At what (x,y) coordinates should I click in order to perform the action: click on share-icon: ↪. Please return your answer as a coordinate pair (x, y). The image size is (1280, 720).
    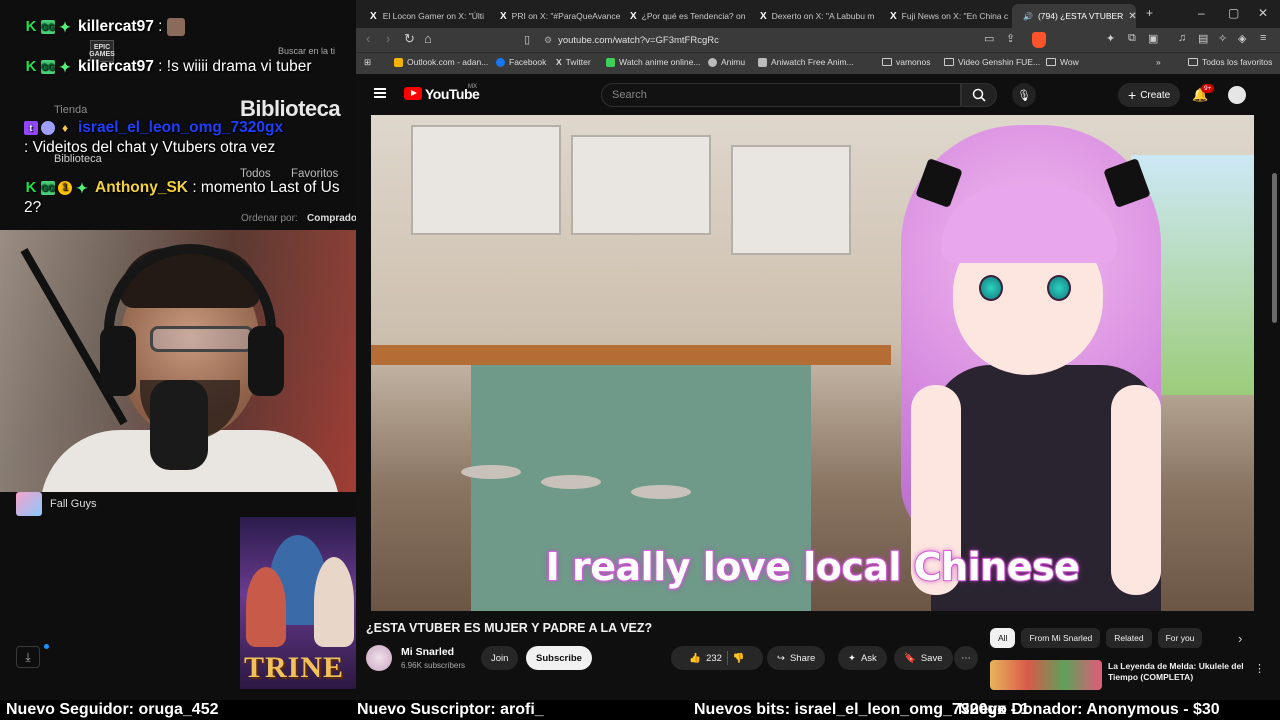
    Looking at the image, I should click on (781, 658).